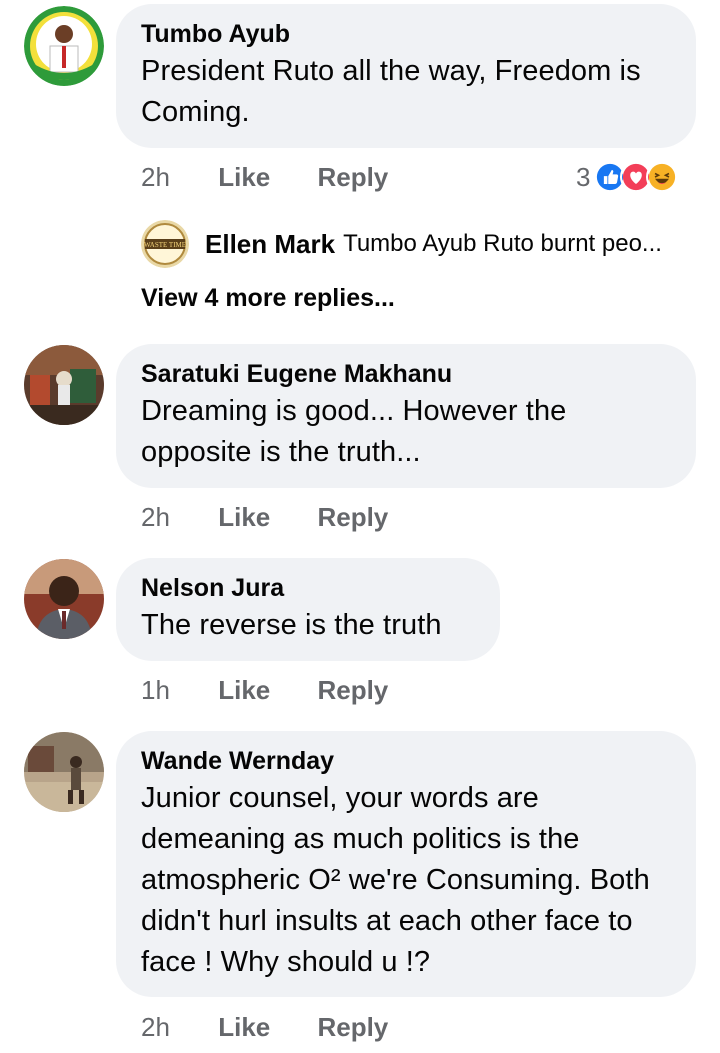 The image size is (720, 1053). I want to click on comment-time: 1h, so click(176, 690).